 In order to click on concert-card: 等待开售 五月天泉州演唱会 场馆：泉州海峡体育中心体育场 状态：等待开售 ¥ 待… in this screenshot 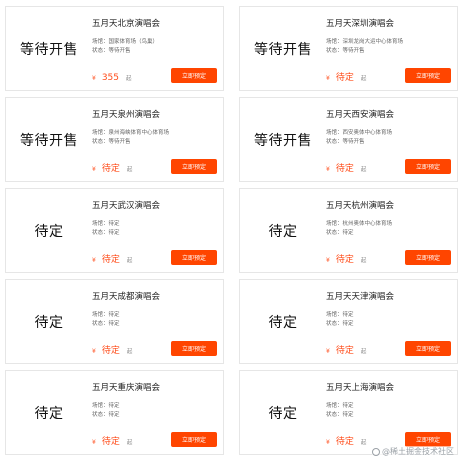, I will do `click(114, 139)`.